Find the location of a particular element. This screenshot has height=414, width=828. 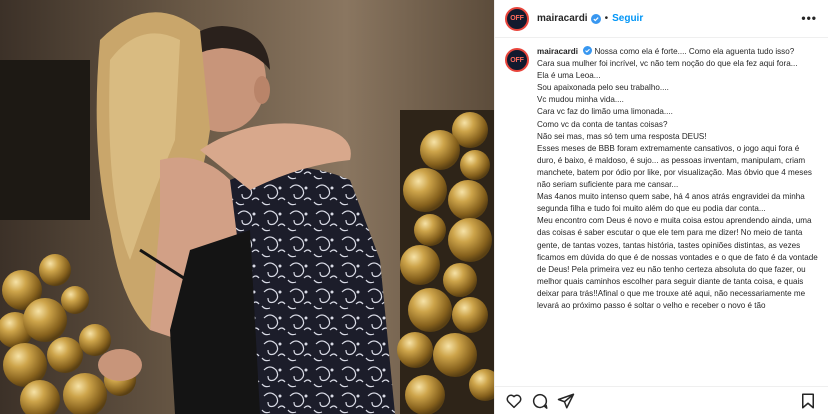

post-header: OFF mairacardi • Seguir ••• is located at coordinates (661, 19).